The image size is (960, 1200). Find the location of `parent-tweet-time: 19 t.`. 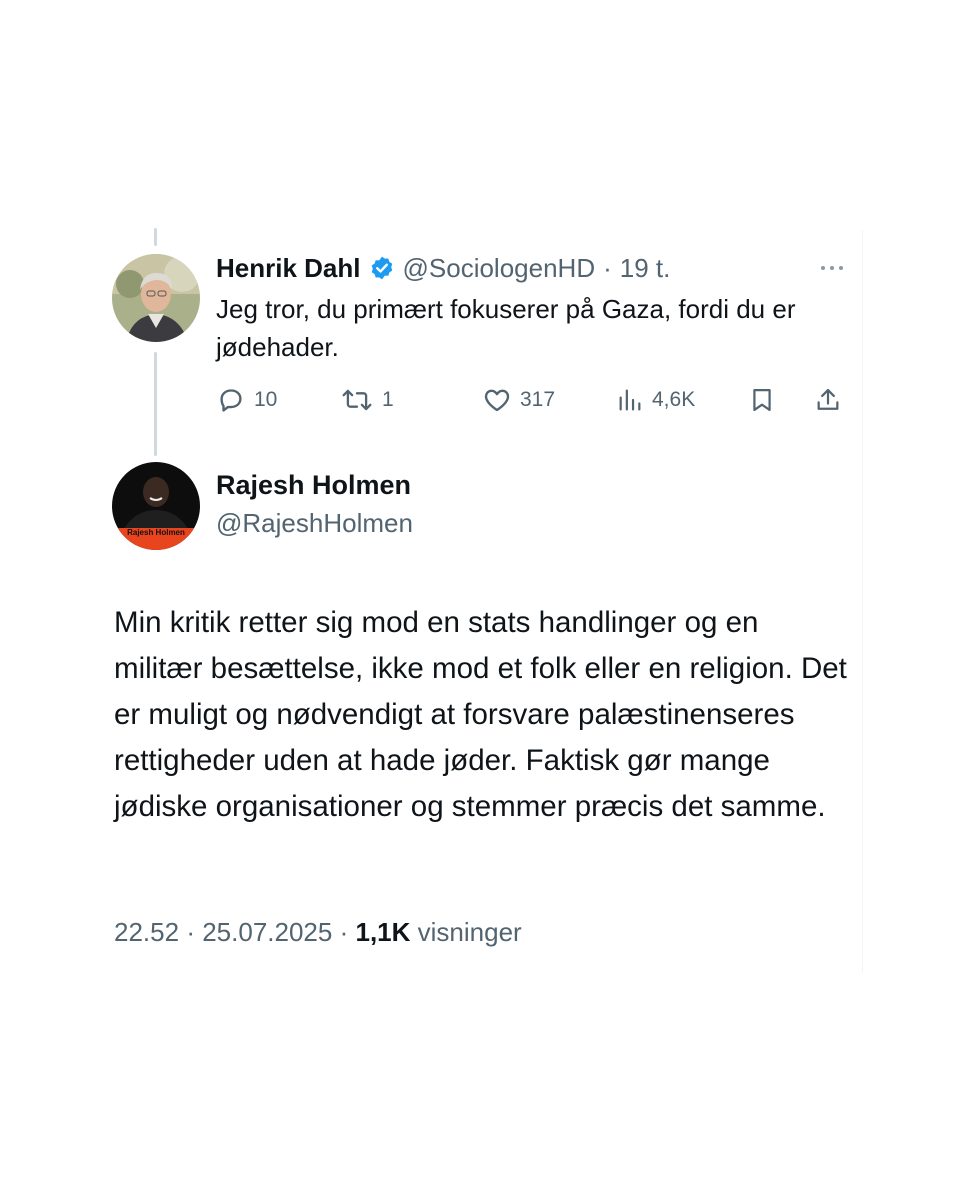

parent-tweet-time: 19 t. is located at coordinates (645, 268).